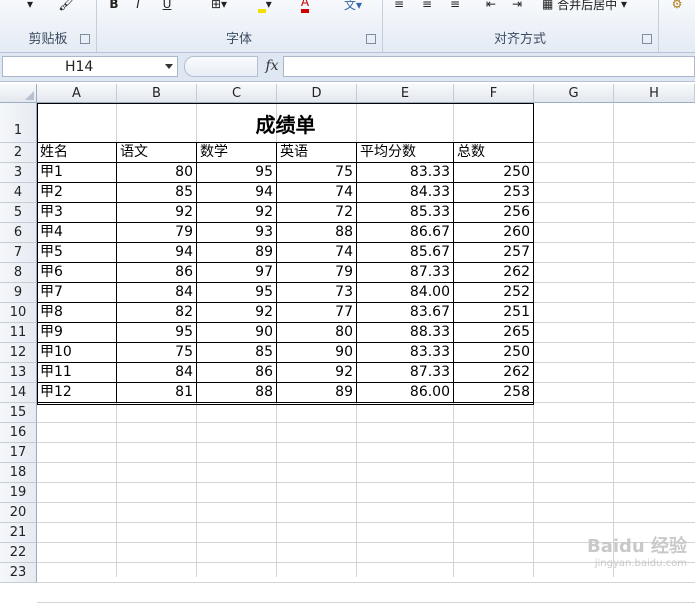 The width and height of the screenshot is (695, 603). What do you see at coordinates (157, 173) in the screenshot?
I see `cell-b3: 80` at bounding box center [157, 173].